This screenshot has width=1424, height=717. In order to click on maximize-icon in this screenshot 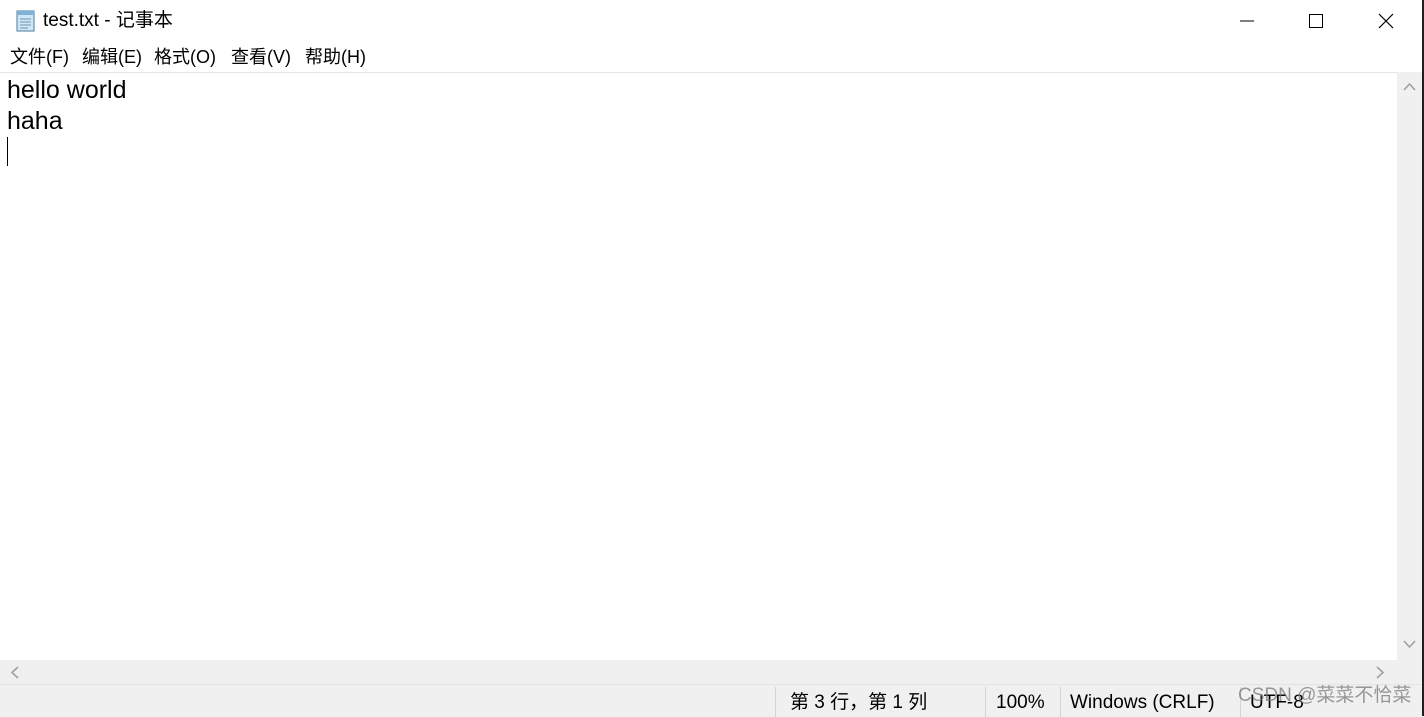, I will do `click(1316, 21)`.